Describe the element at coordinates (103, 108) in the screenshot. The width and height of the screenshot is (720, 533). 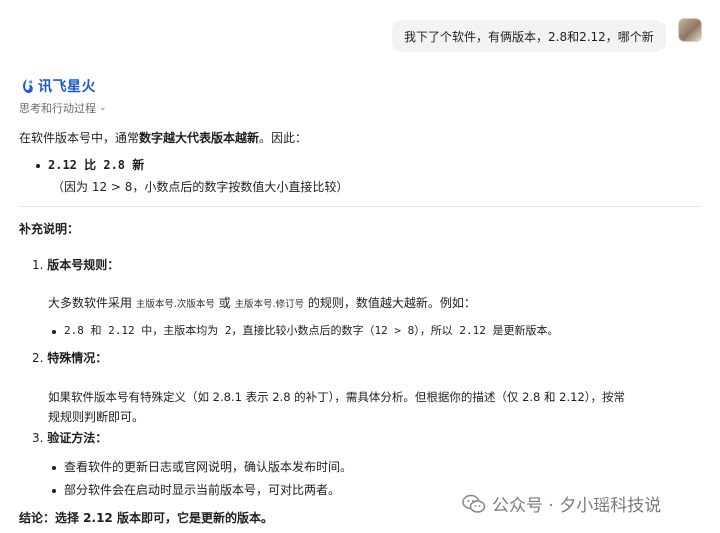
I see `chevron-down-icon: ⌄` at that location.